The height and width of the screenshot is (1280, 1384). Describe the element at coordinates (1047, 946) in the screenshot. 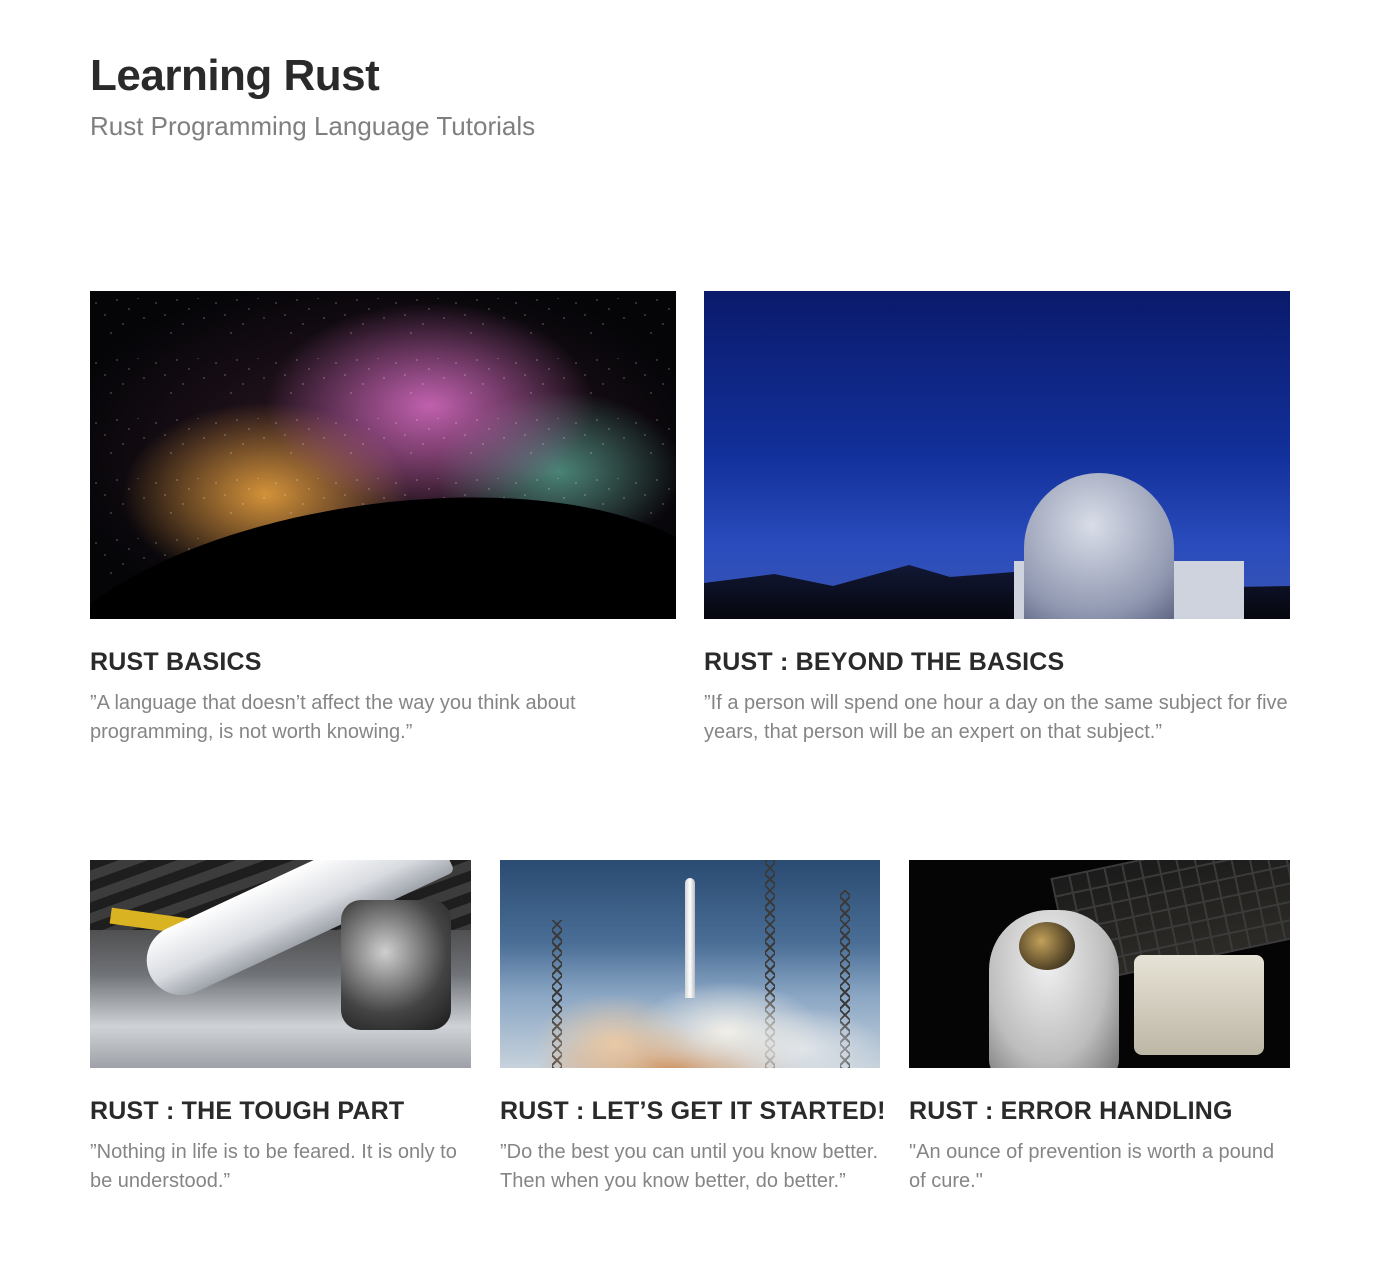

I see `helmet-visor` at that location.